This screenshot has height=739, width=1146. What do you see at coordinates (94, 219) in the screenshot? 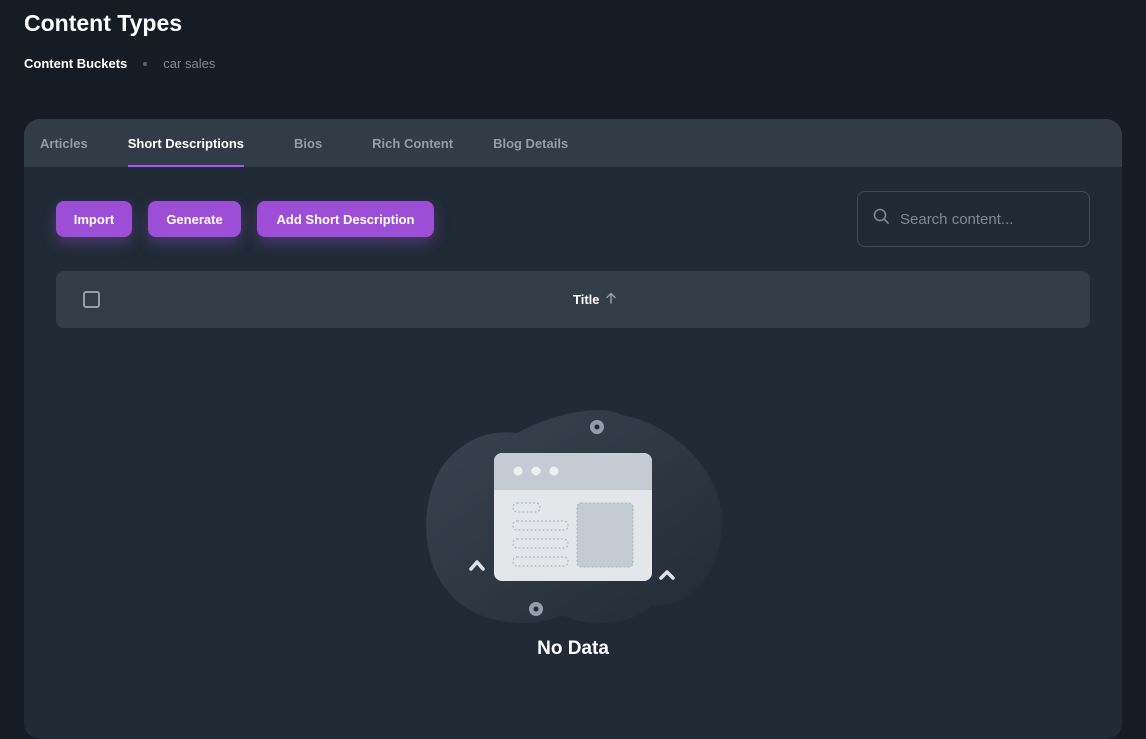
I see `import-button: Import` at bounding box center [94, 219].